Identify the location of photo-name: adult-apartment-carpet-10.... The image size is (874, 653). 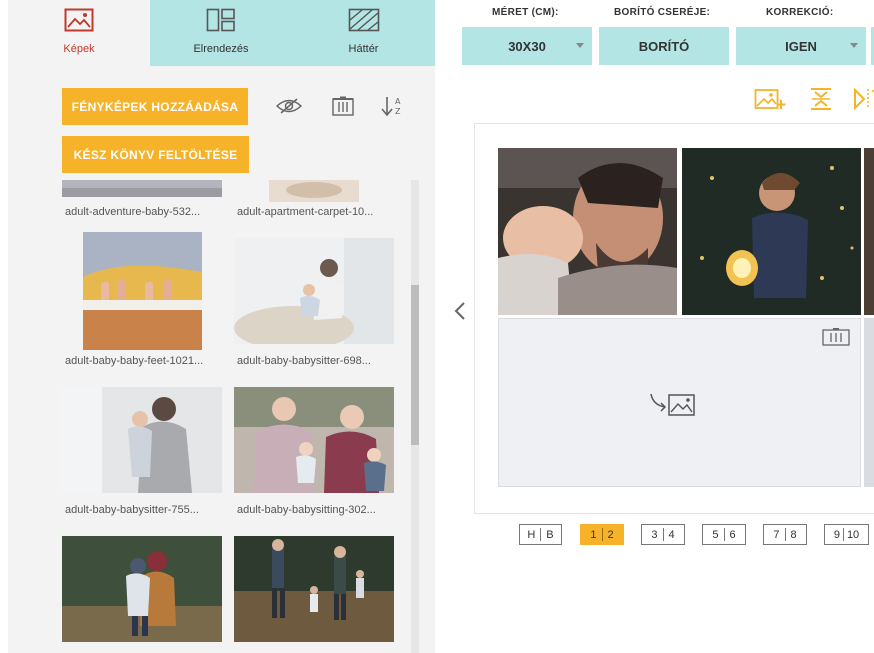
(305, 212).